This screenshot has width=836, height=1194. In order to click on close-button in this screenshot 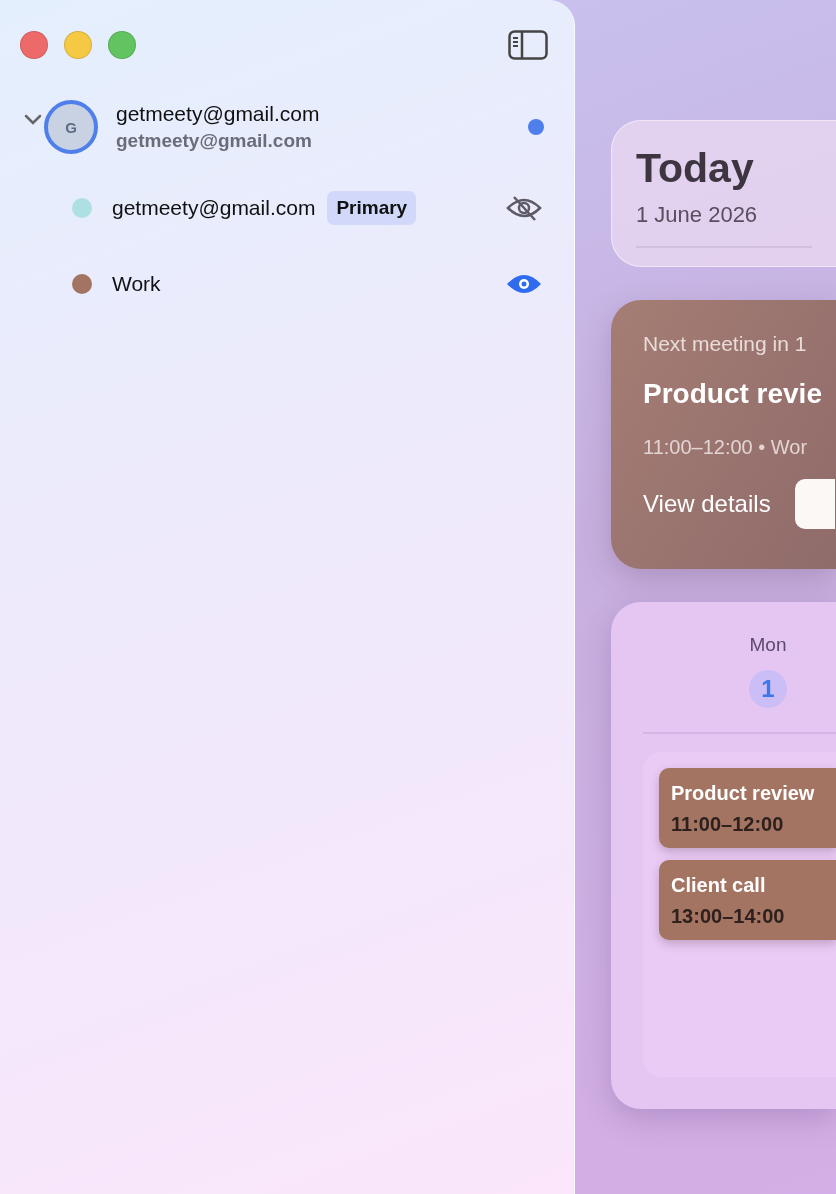, I will do `click(34, 45)`.